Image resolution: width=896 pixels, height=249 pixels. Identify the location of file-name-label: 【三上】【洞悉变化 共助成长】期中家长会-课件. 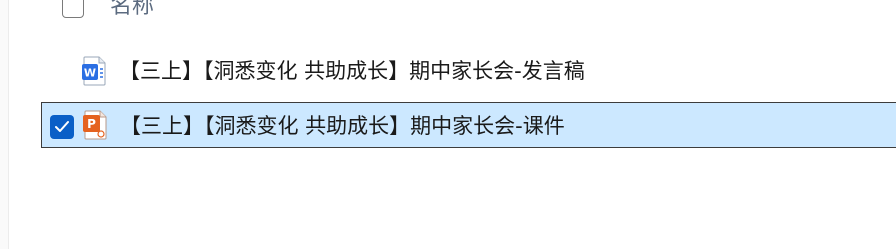
(342, 126).